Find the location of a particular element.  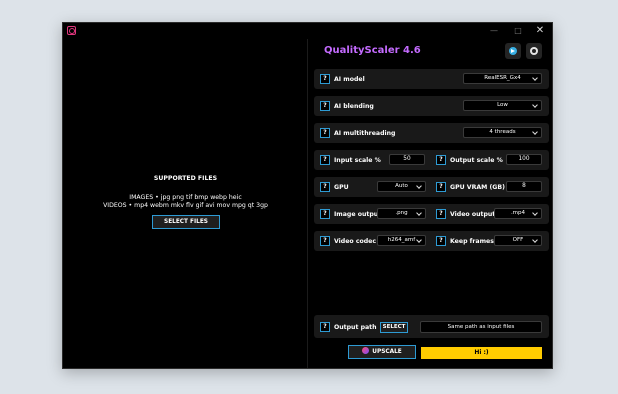

ai-model-dropdown: RealESR_Gx4 is located at coordinates (502, 78).